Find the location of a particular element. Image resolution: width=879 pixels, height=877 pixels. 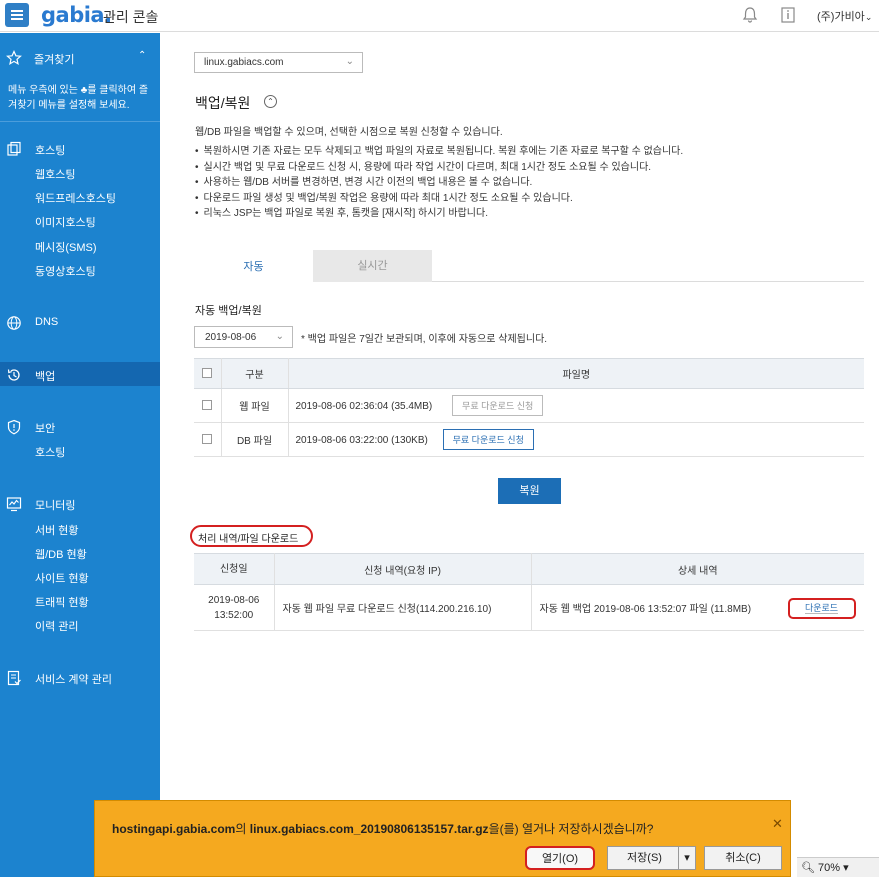

console-title: 관리 콘솔 is located at coordinates (131, 17).